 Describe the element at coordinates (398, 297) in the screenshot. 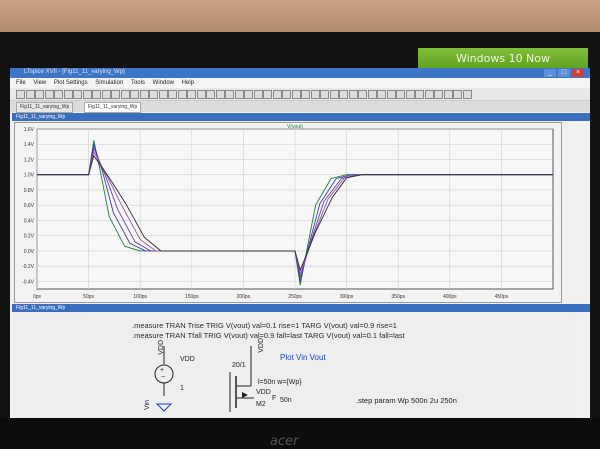

I see `x-tick-label: 350ps` at that location.